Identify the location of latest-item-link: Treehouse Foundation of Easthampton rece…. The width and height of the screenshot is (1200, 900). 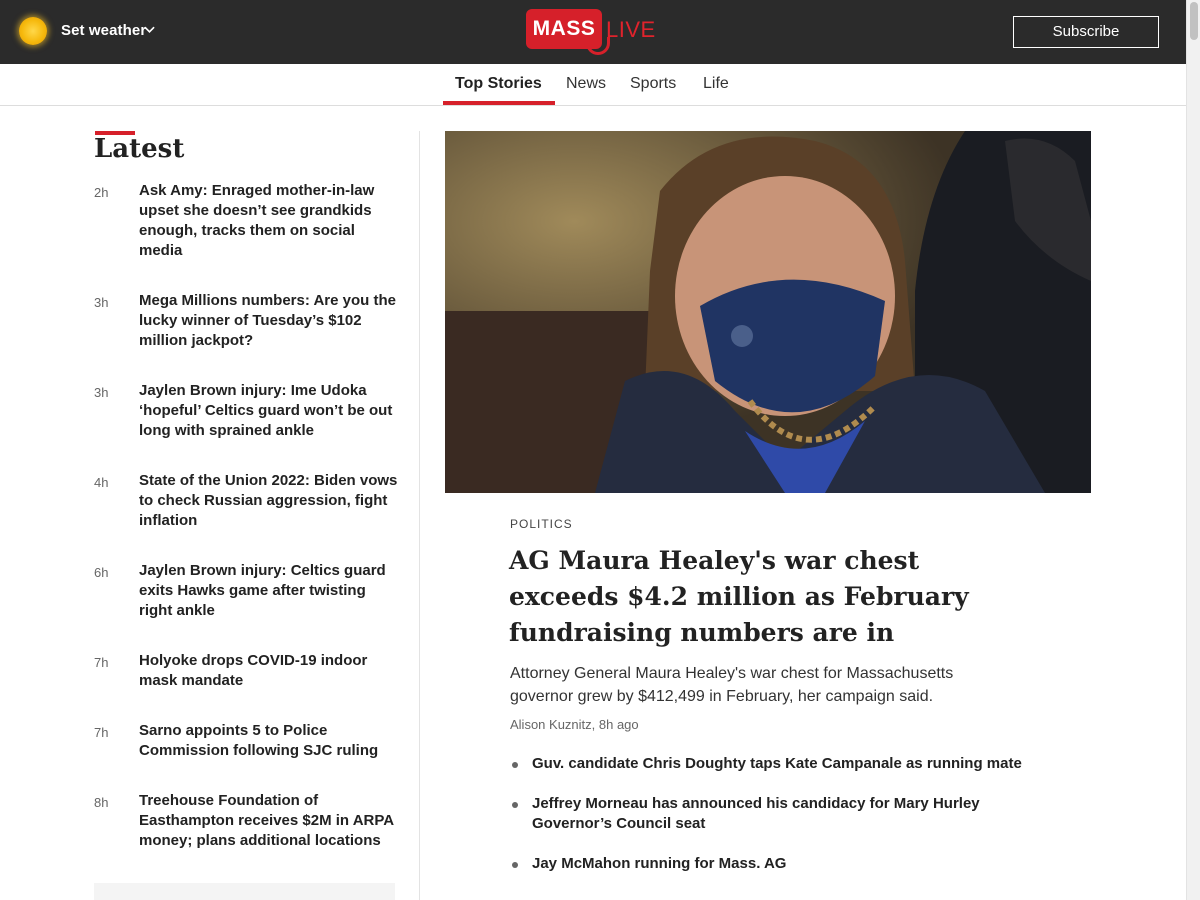
(269, 821).